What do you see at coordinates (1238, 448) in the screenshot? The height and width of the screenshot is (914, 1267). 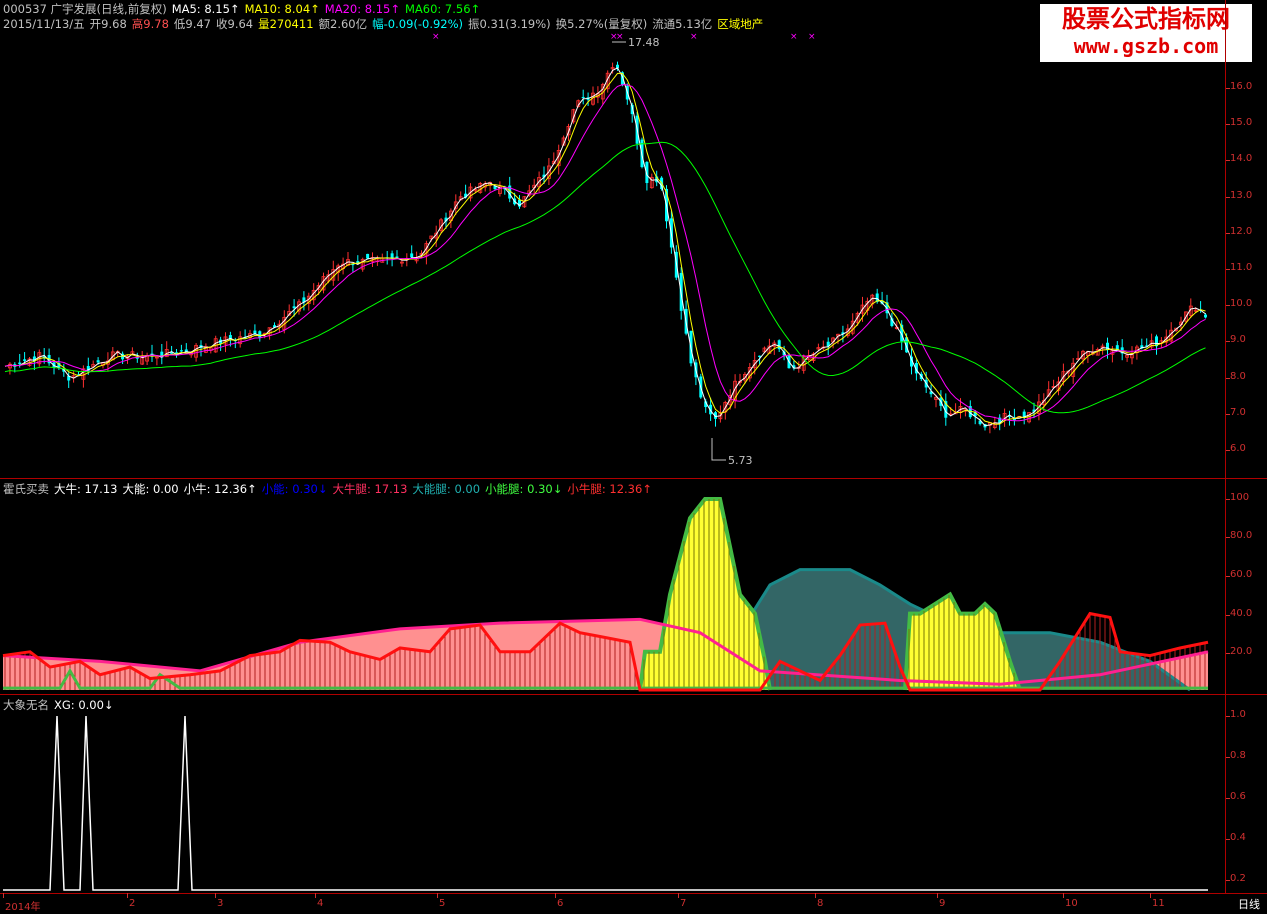 I see `price-axis-tick: 6.0` at bounding box center [1238, 448].